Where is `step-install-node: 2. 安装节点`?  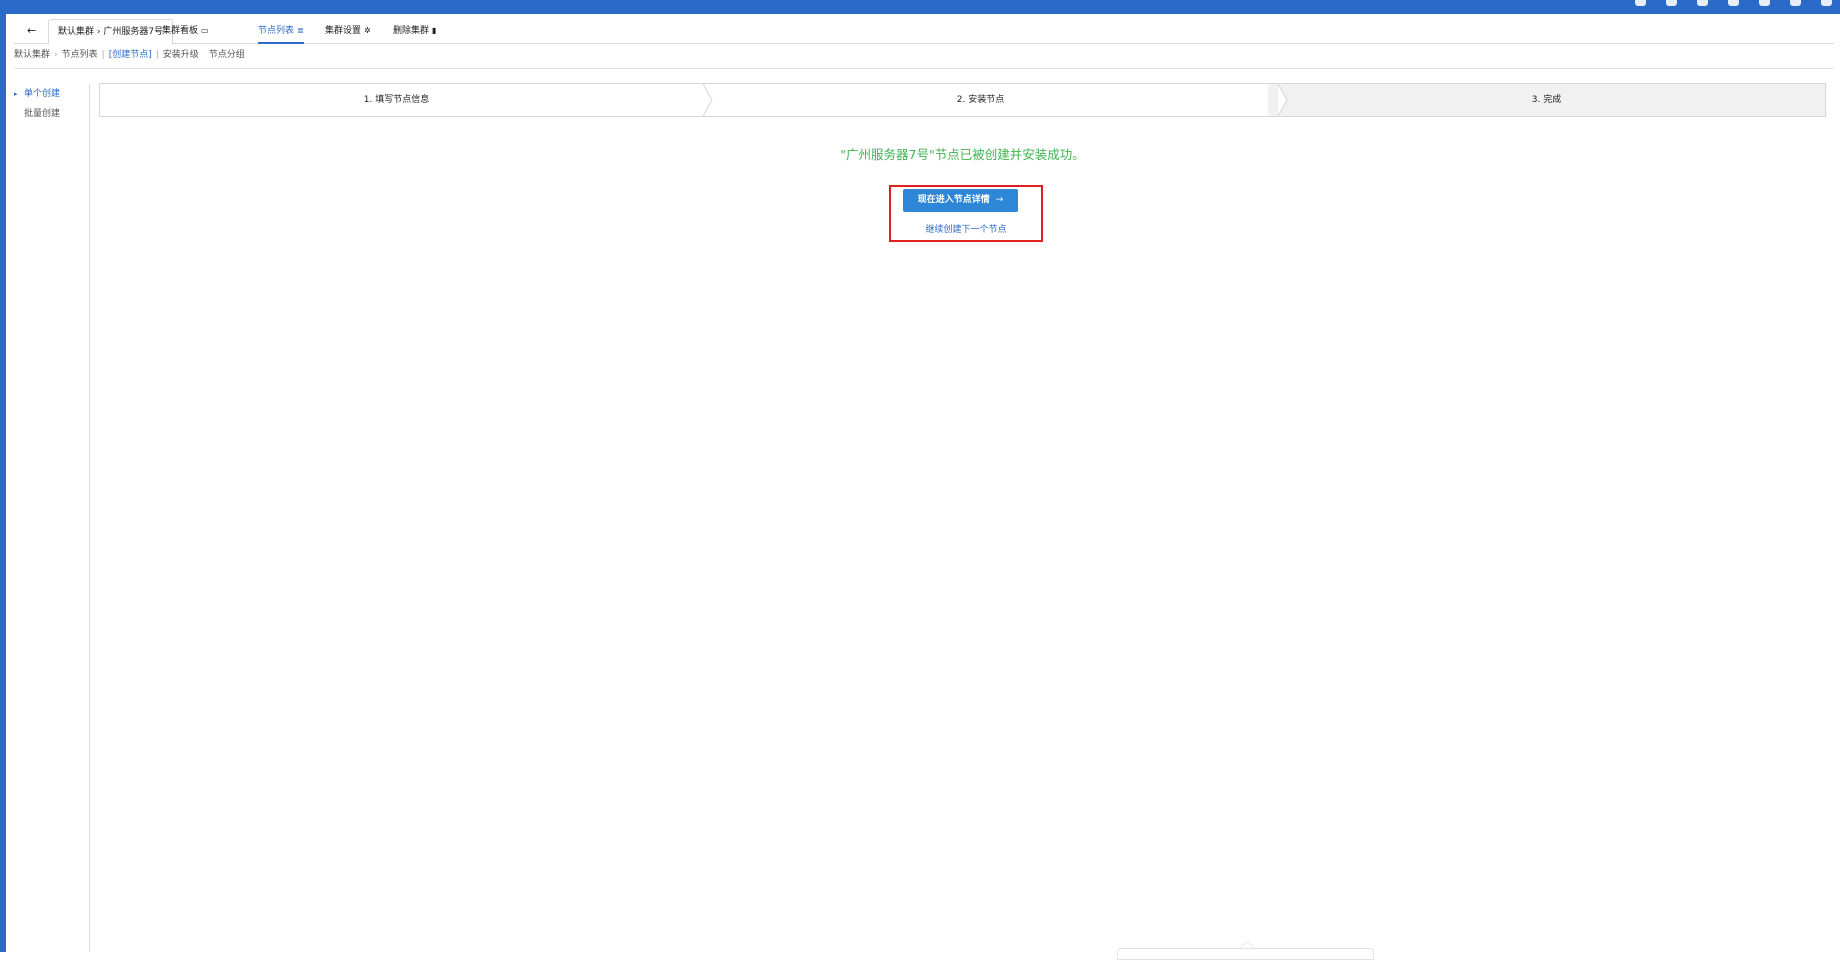
step-install-node: 2. 安装节点 is located at coordinates (990, 100).